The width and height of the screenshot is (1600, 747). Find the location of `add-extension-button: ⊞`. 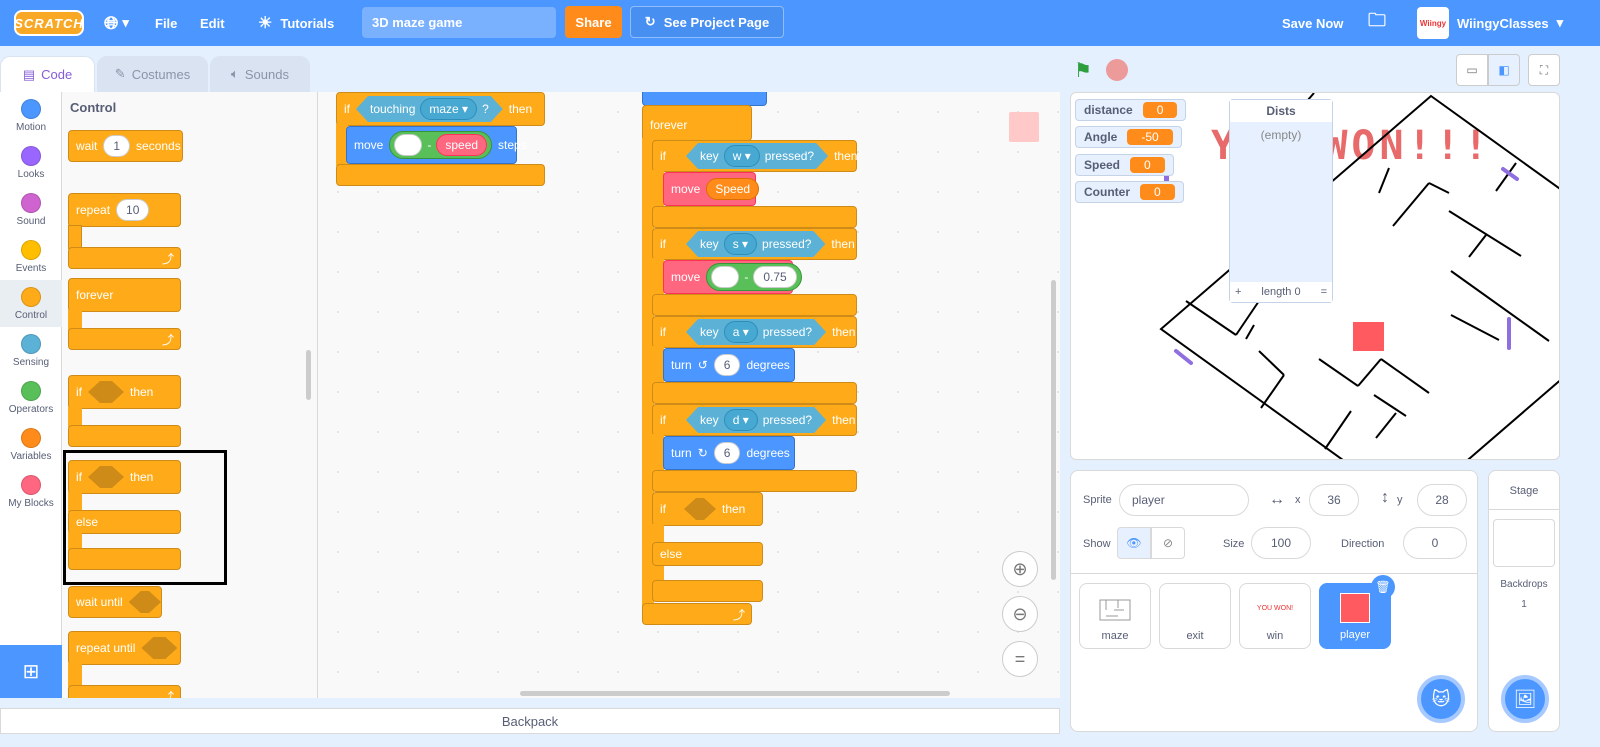

add-extension-button: ⊞ is located at coordinates (31, 671).